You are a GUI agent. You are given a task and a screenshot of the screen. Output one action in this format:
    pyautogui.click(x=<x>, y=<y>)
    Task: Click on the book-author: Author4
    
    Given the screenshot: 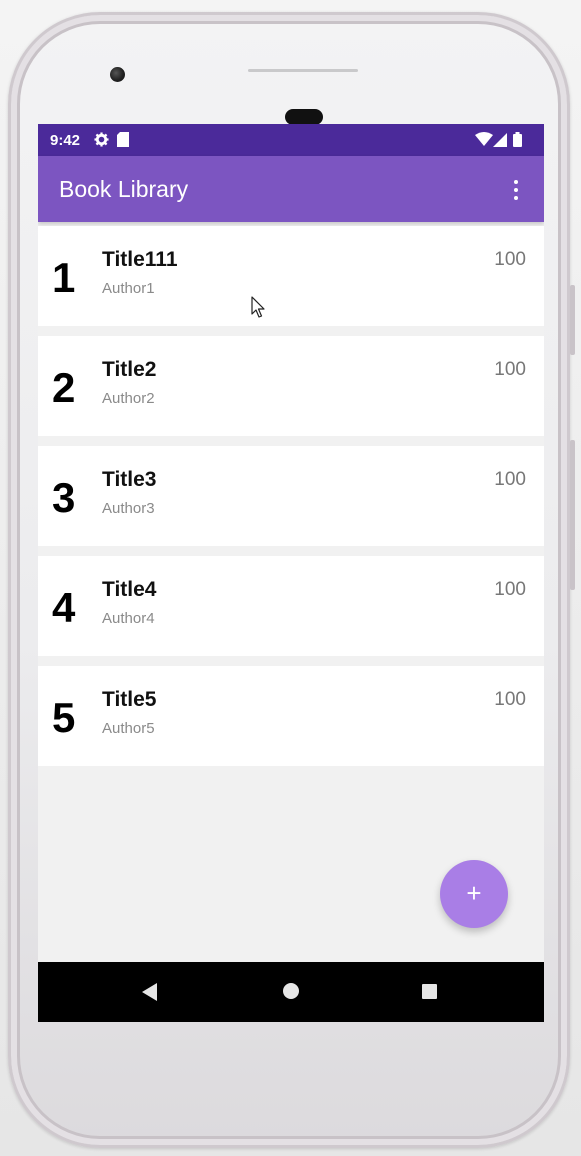 What is the action you would take?
    pyautogui.click(x=128, y=618)
    